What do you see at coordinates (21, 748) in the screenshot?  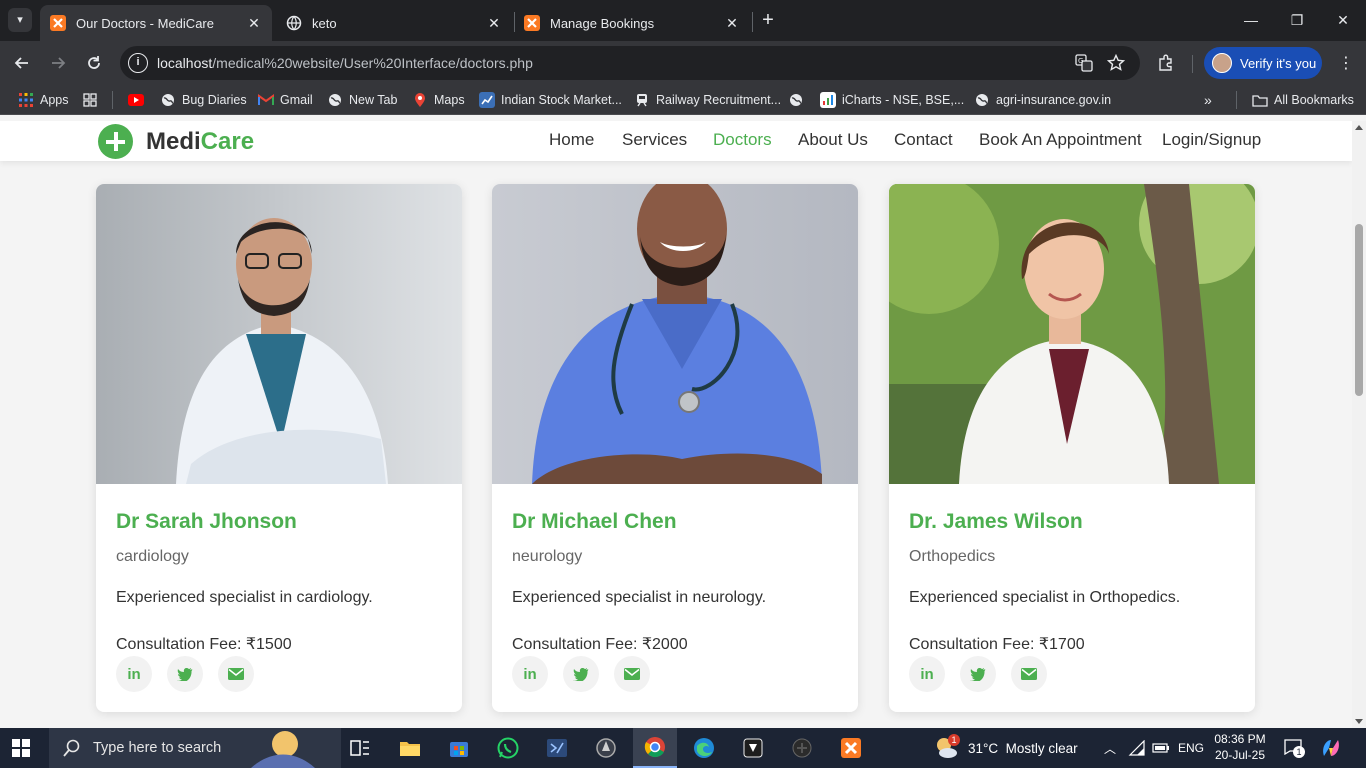 I see `windows-start-button` at bounding box center [21, 748].